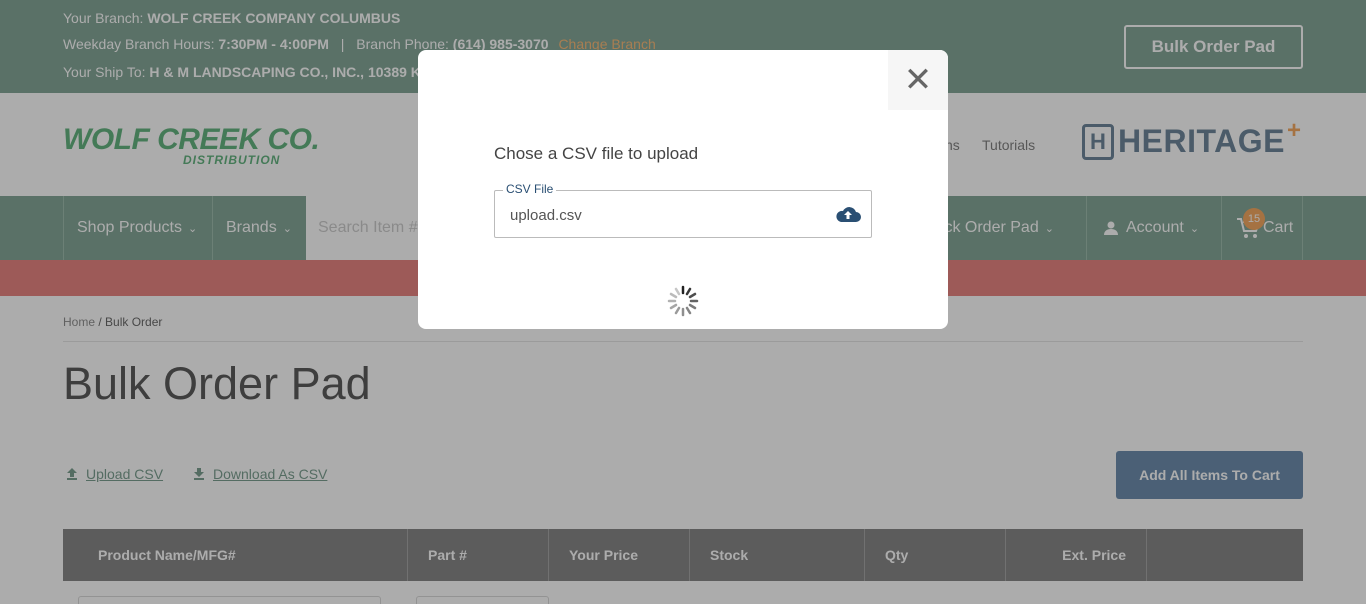 The image size is (1366, 604). Describe the element at coordinates (530, 189) in the screenshot. I see `csv-file-label: CSV File` at that location.